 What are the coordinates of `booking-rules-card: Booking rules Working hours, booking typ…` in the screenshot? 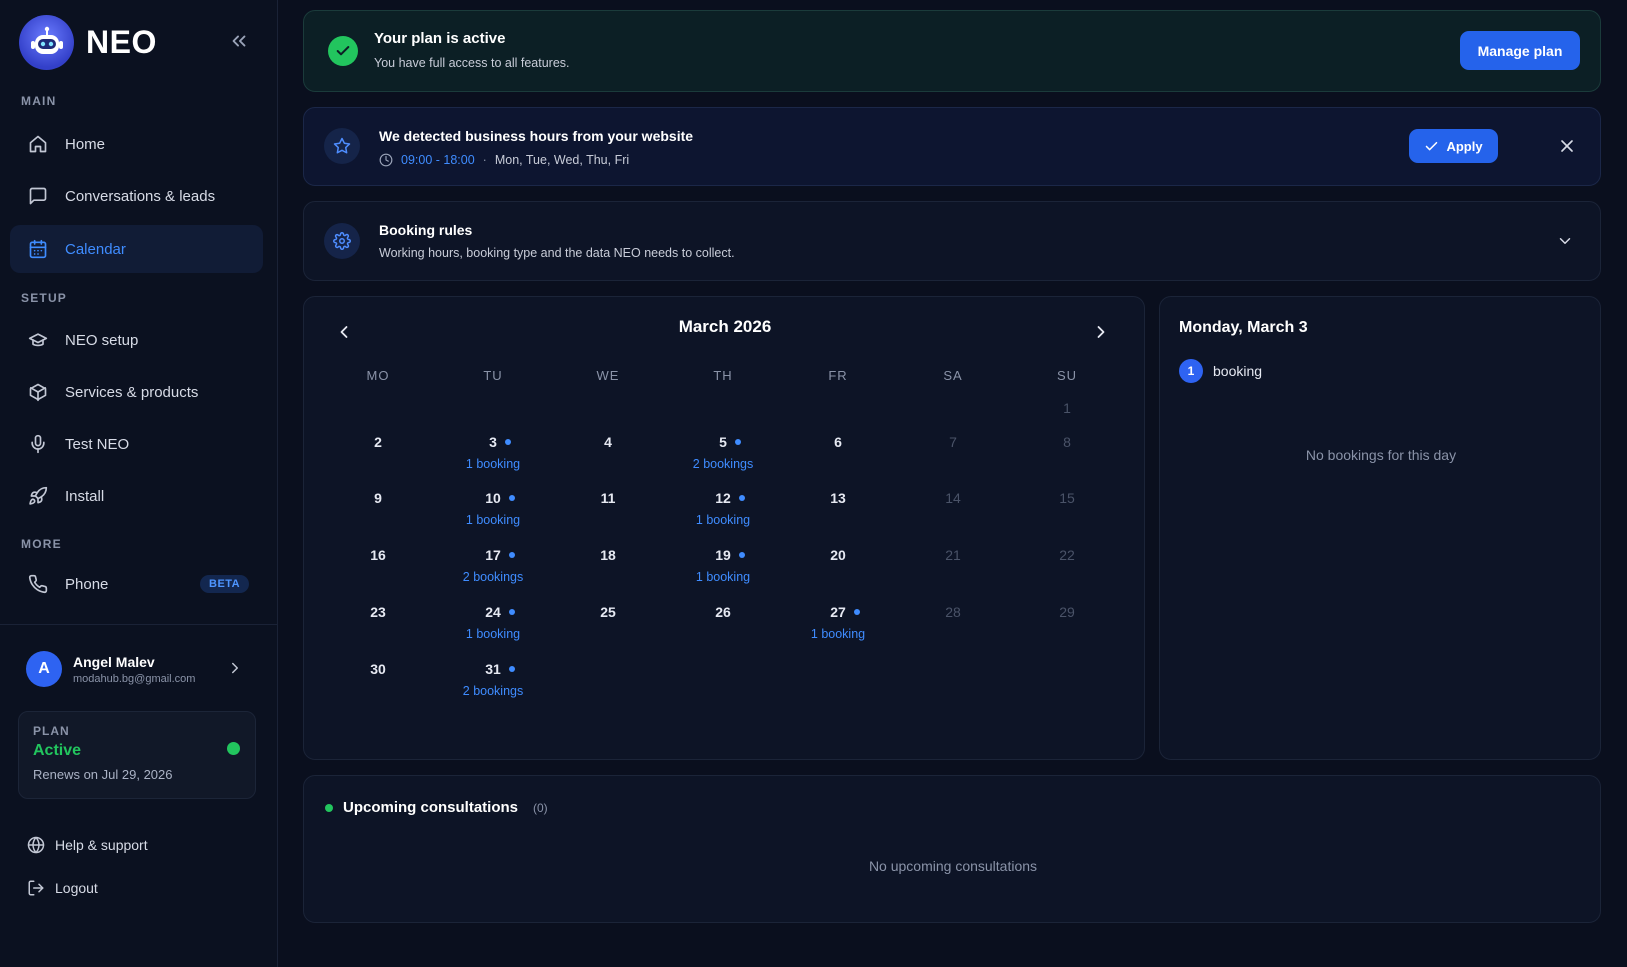 It's located at (952, 241).